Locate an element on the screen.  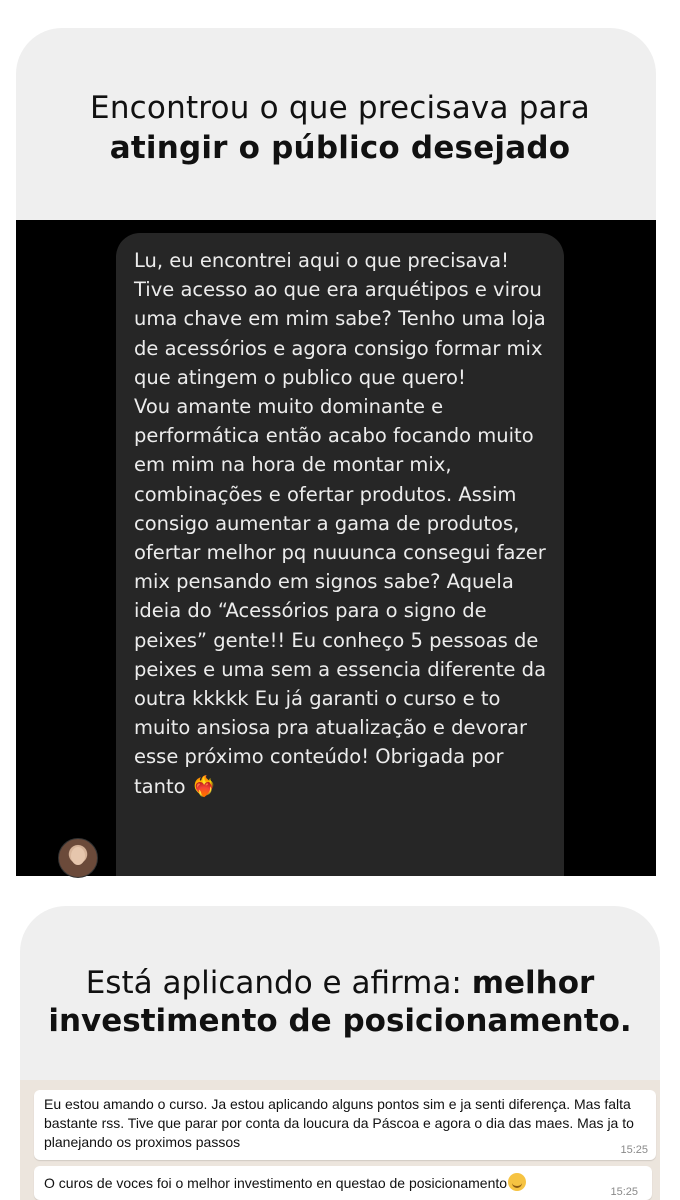
heart-on-fire-icon: ❤️‍🔥 is located at coordinates (204, 785).